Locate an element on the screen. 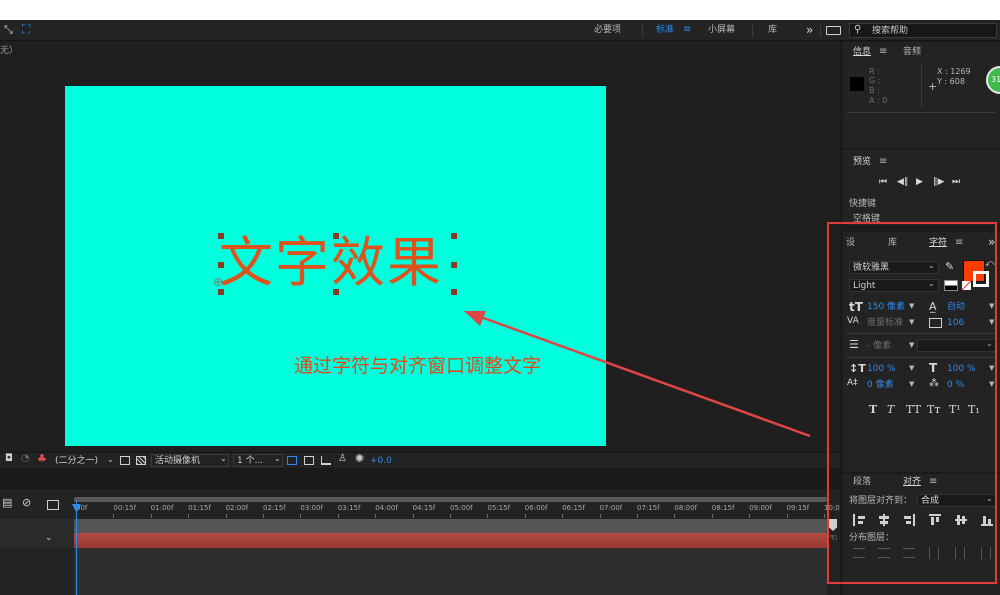 This screenshot has height=595, width=1000. graph-editor-icon is located at coordinates (53, 505).